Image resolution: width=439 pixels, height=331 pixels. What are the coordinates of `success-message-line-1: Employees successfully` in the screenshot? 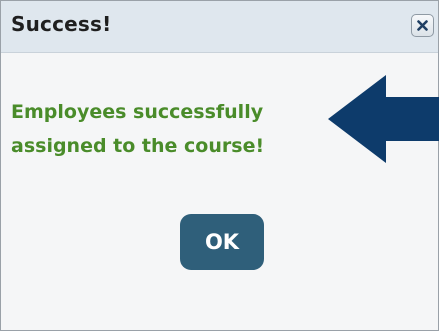 It's located at (137, 112).